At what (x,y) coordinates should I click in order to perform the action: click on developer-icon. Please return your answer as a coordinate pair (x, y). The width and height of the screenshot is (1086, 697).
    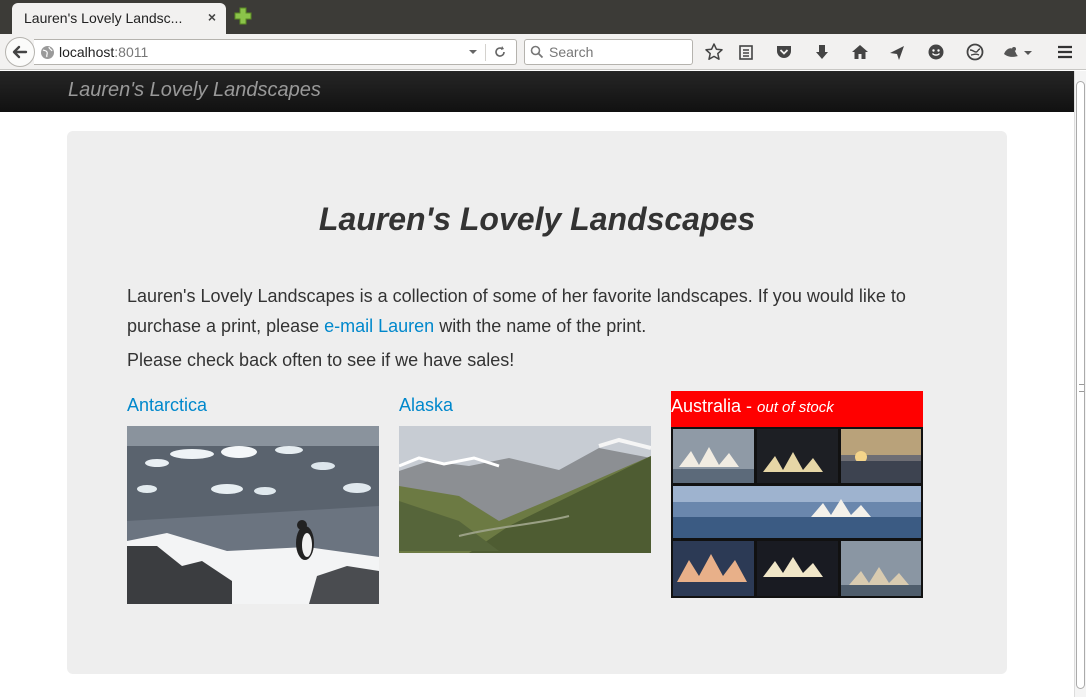
    Looking at the image, I should click on (975, 52).